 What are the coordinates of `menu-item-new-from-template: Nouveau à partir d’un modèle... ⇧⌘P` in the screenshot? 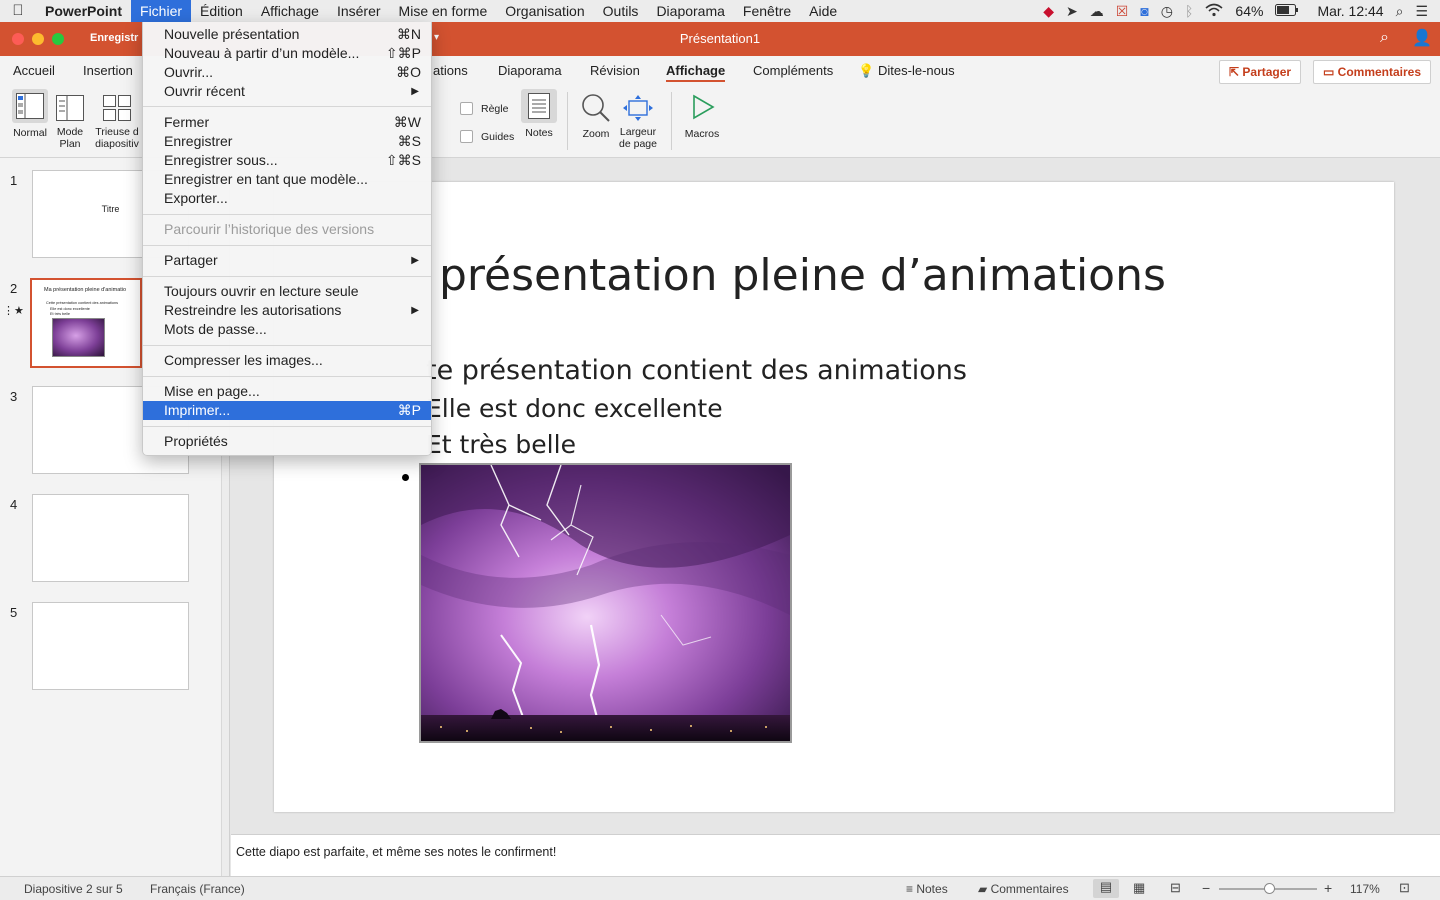 It's located at (287, 53).